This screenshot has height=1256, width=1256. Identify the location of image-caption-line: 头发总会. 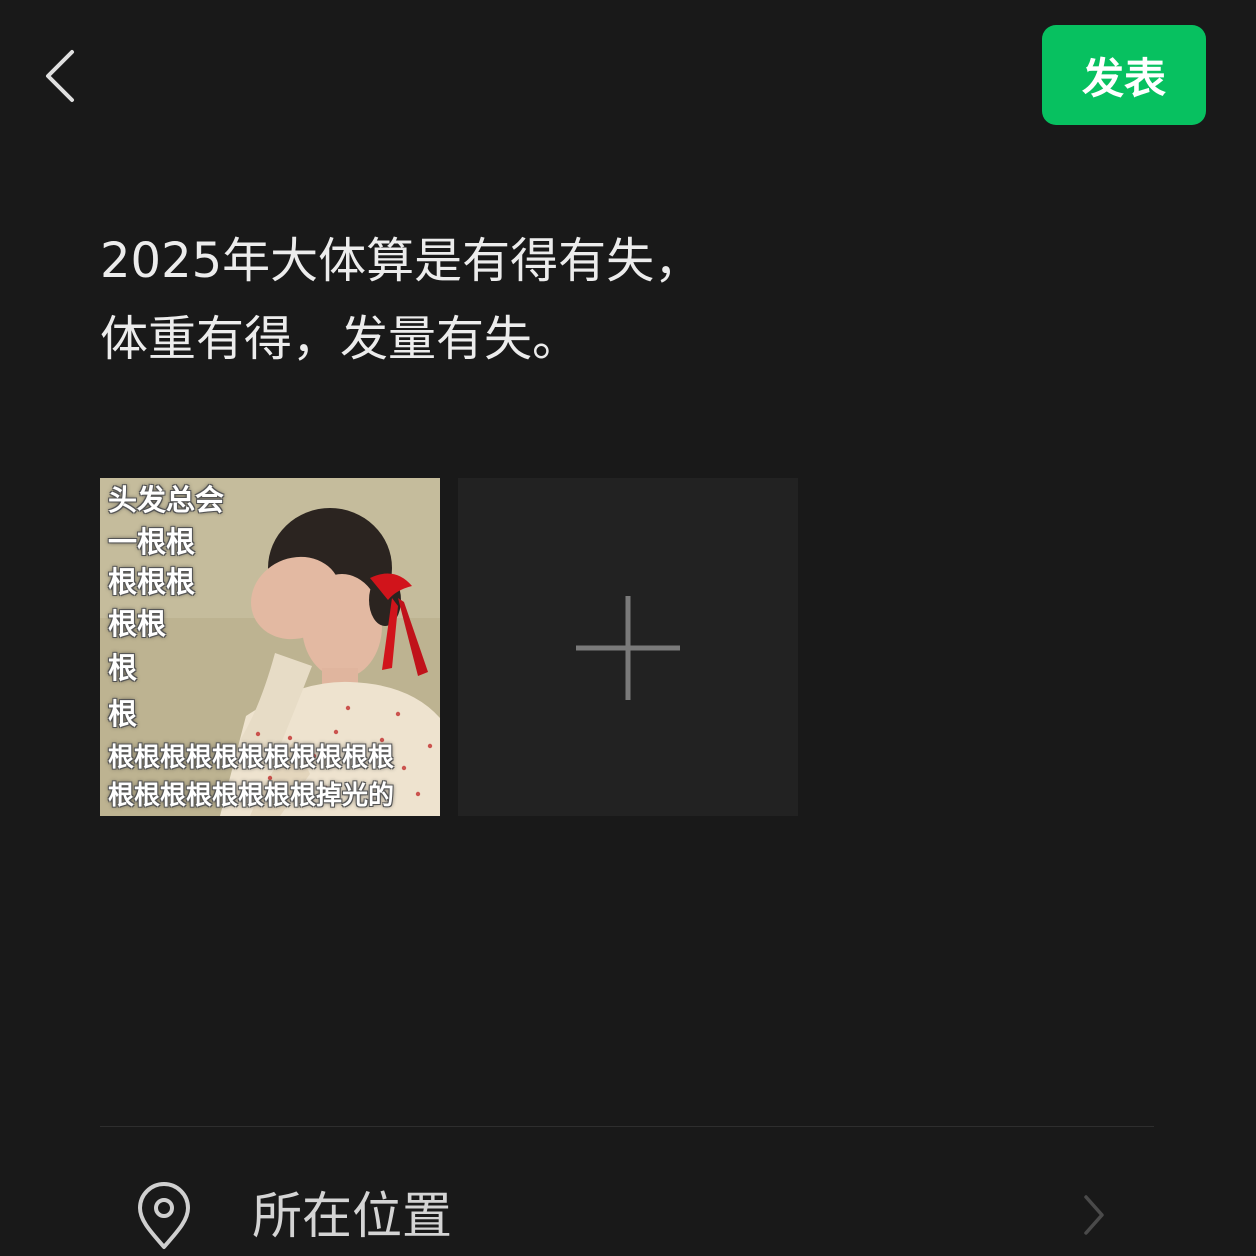
(166, 500).